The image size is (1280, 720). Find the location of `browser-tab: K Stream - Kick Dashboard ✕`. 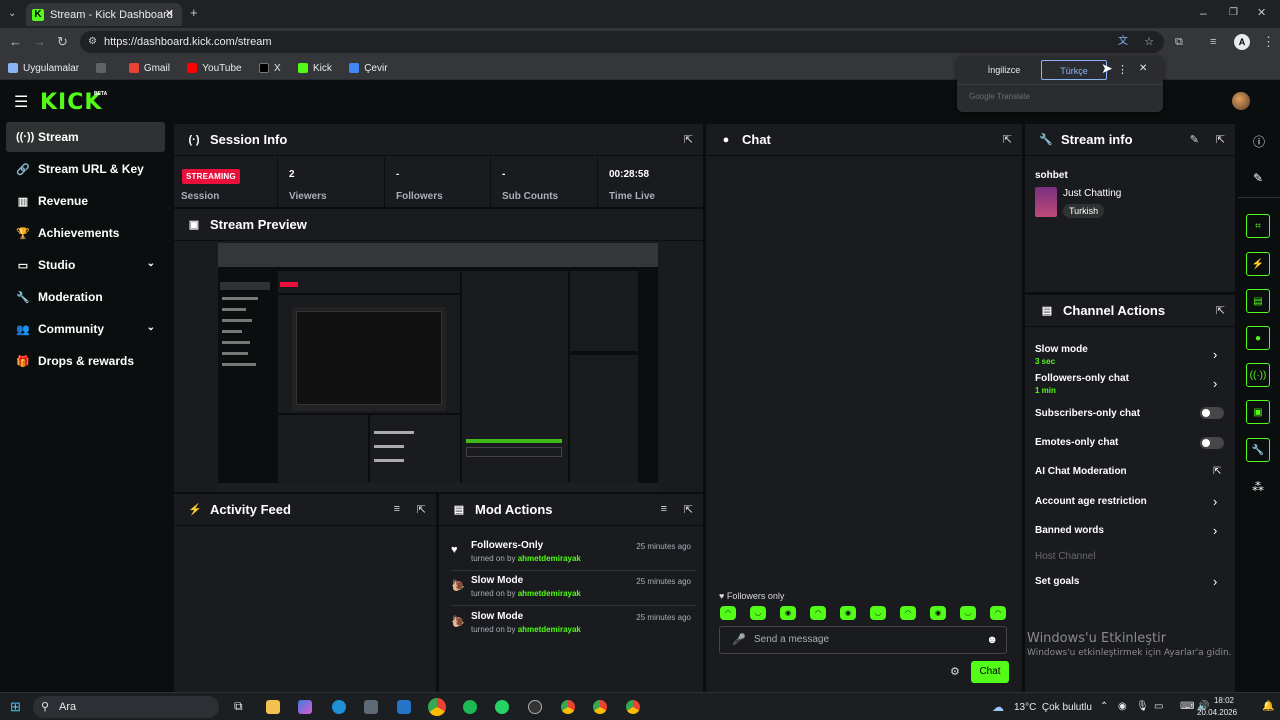

browser-tab: K Stream - Kick Dashboard ✕ is located at coordinates (104, 14).